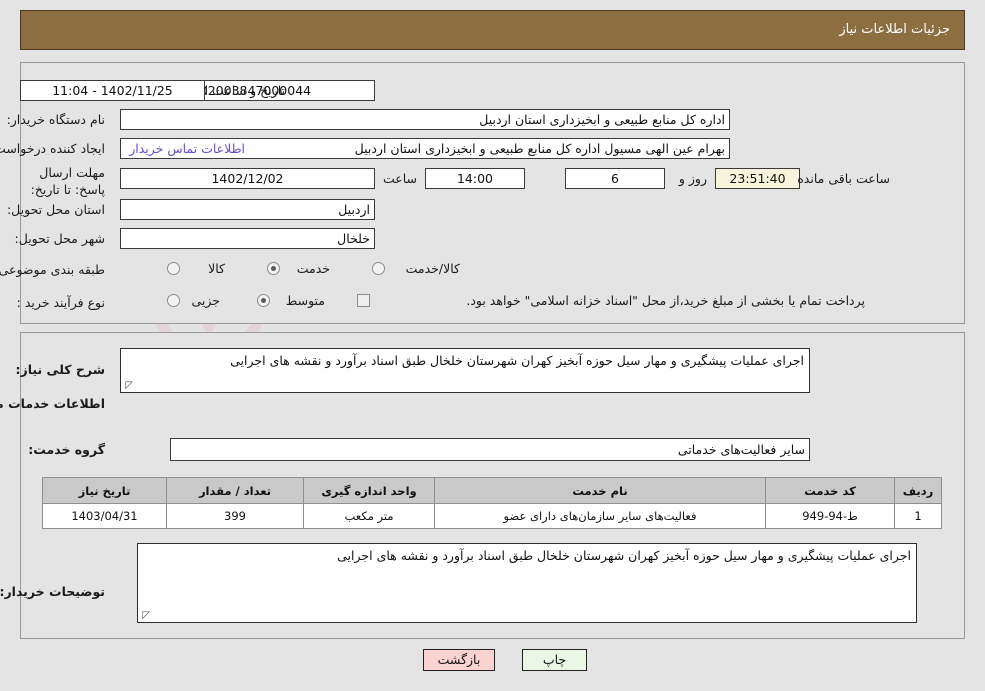 The image size is (985, 691). What do you see at coordinates (830, 516) in the screenshot?
I see `cell-service-code: ط-94-949` at bounding box center [830, 516].